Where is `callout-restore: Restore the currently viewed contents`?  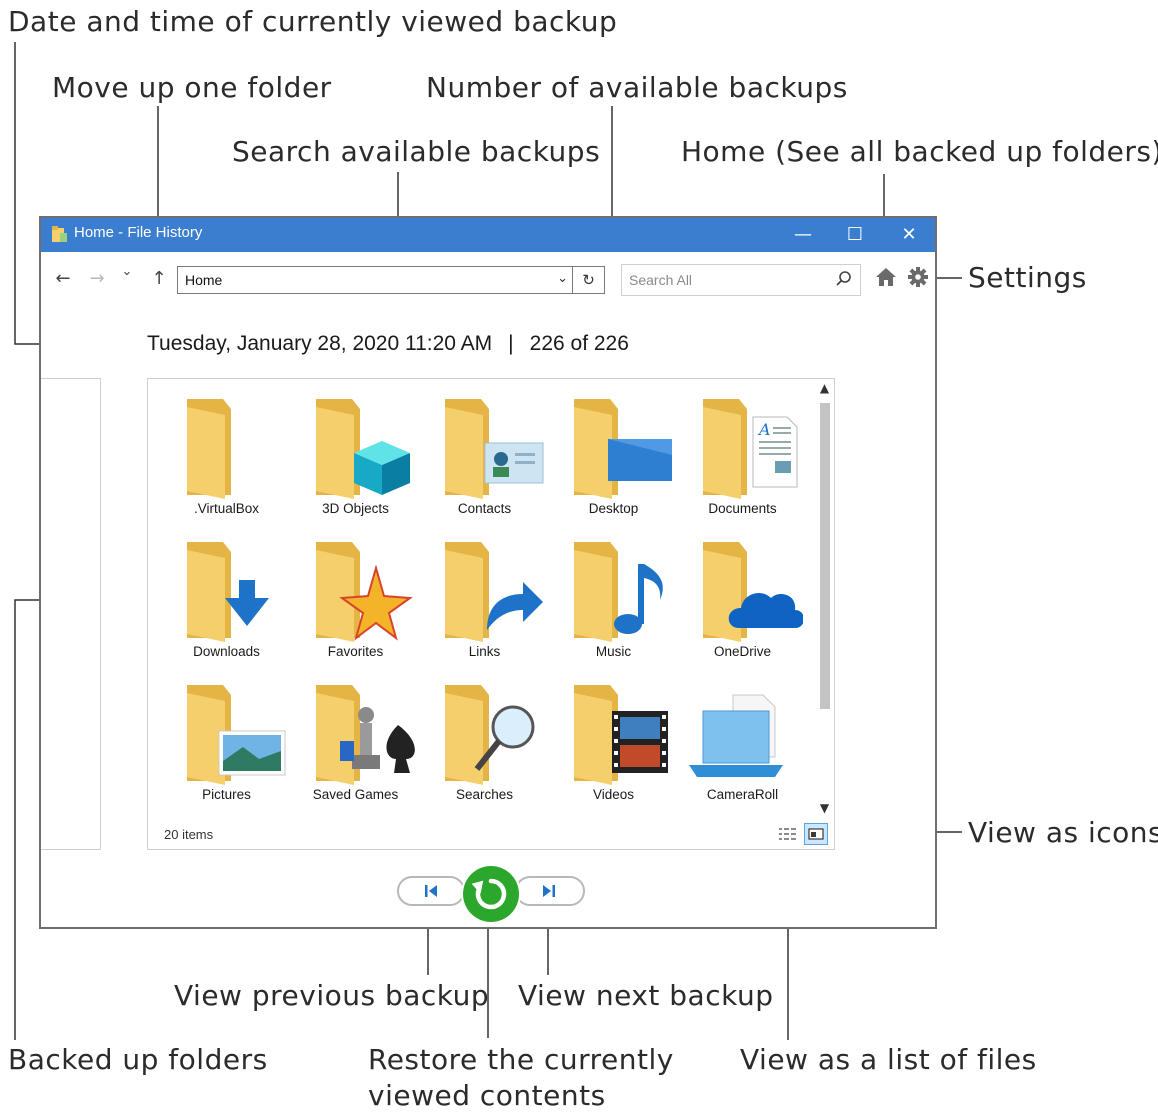 callout-restore: Restore the currently viewed contents is located at coordinates (521, 1077).